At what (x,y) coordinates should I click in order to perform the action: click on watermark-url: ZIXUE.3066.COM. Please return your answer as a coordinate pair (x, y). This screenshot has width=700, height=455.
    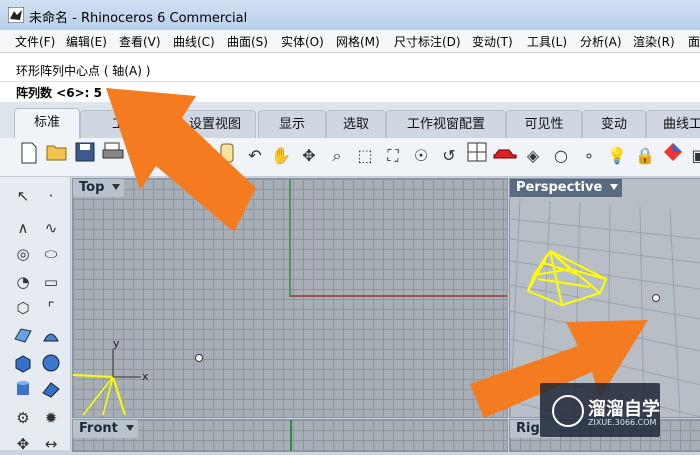
    Looking at the image, I should click on (622, 422).